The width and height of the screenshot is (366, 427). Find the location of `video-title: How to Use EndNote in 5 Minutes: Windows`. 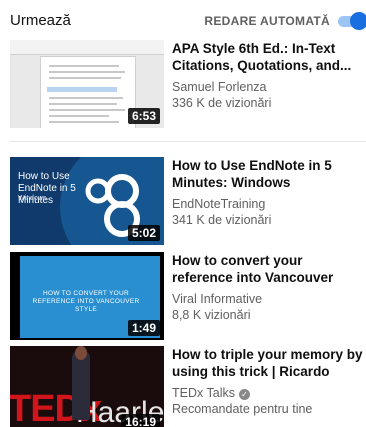

video-title: How to Use EndNote in 5 Minutes: Windows is located at coordinates (269, 174).